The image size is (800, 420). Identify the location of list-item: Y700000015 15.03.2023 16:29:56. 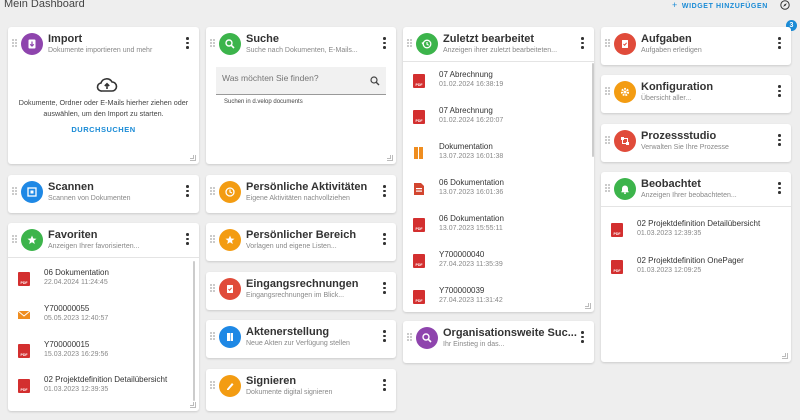
(101, 354).